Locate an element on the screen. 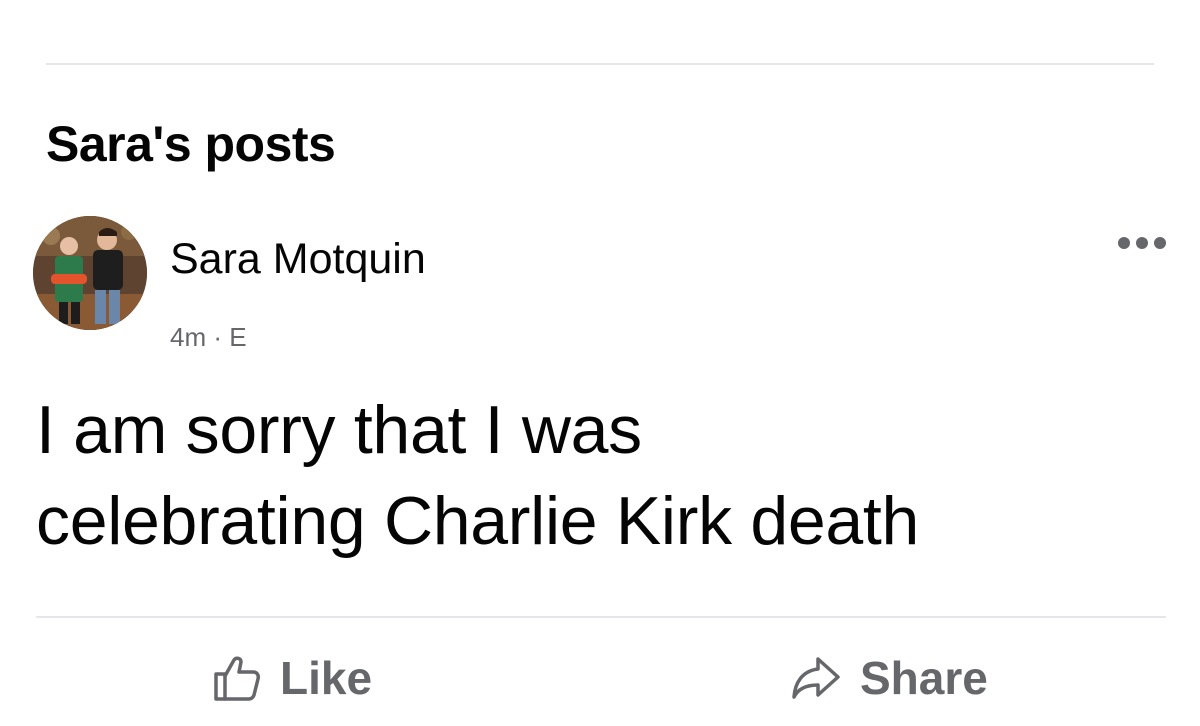 The image size is (1200, 726). avatar-photo is located at coordinates (90, 273).